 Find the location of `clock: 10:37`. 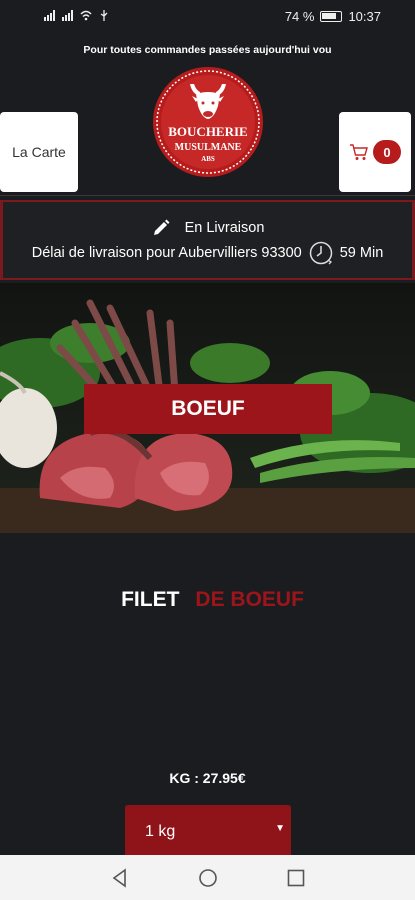

clock: 10:37 is located at coordinates (364, 16).